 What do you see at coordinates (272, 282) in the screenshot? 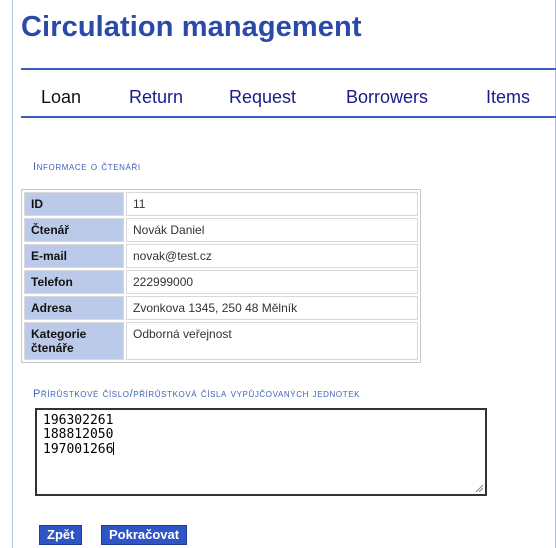
I see `row-value-phone: 222999000` at bounding box center [272, 282].